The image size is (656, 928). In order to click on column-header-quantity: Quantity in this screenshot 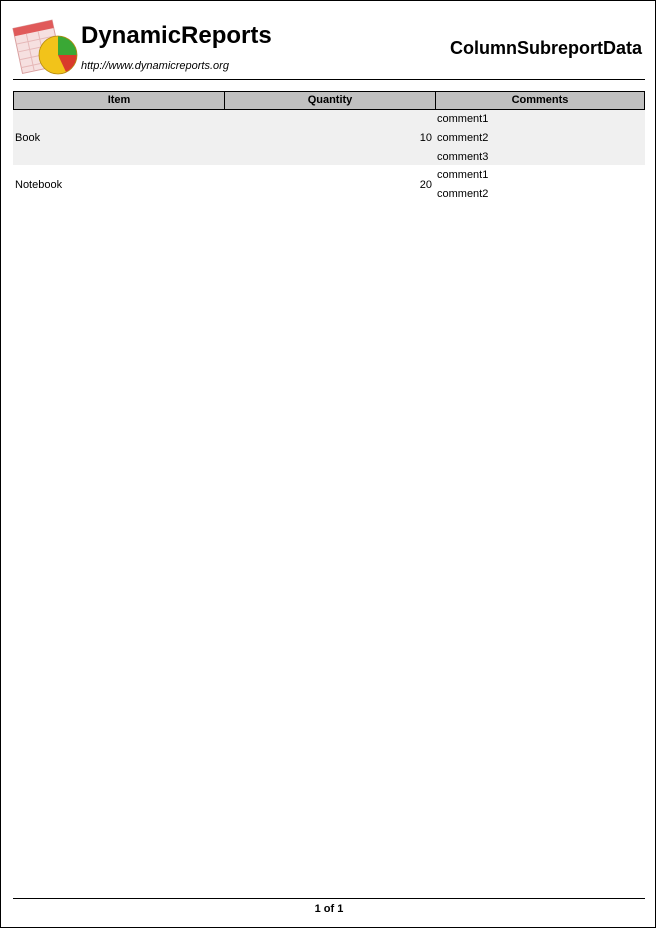, I will do `click(329, 100)`.